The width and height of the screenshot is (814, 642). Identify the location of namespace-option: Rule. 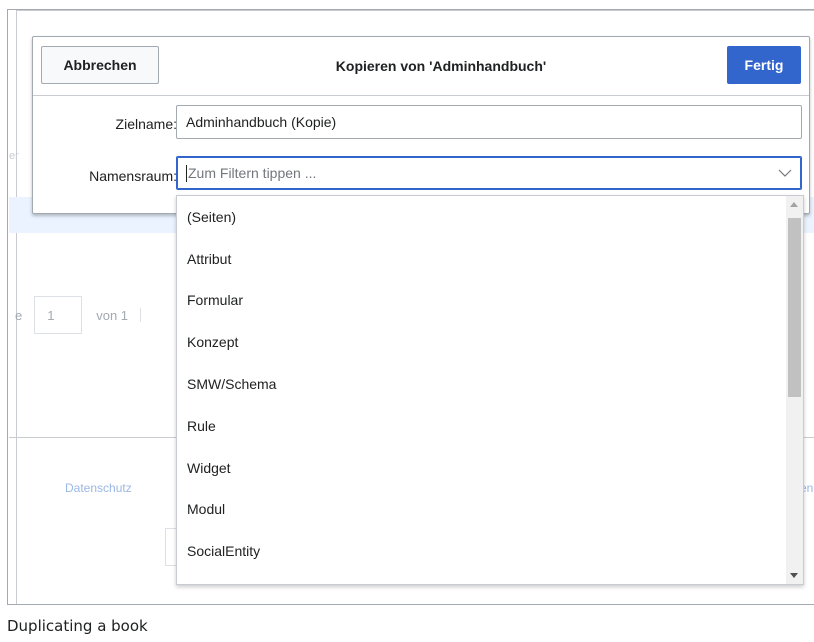
(481, 426).